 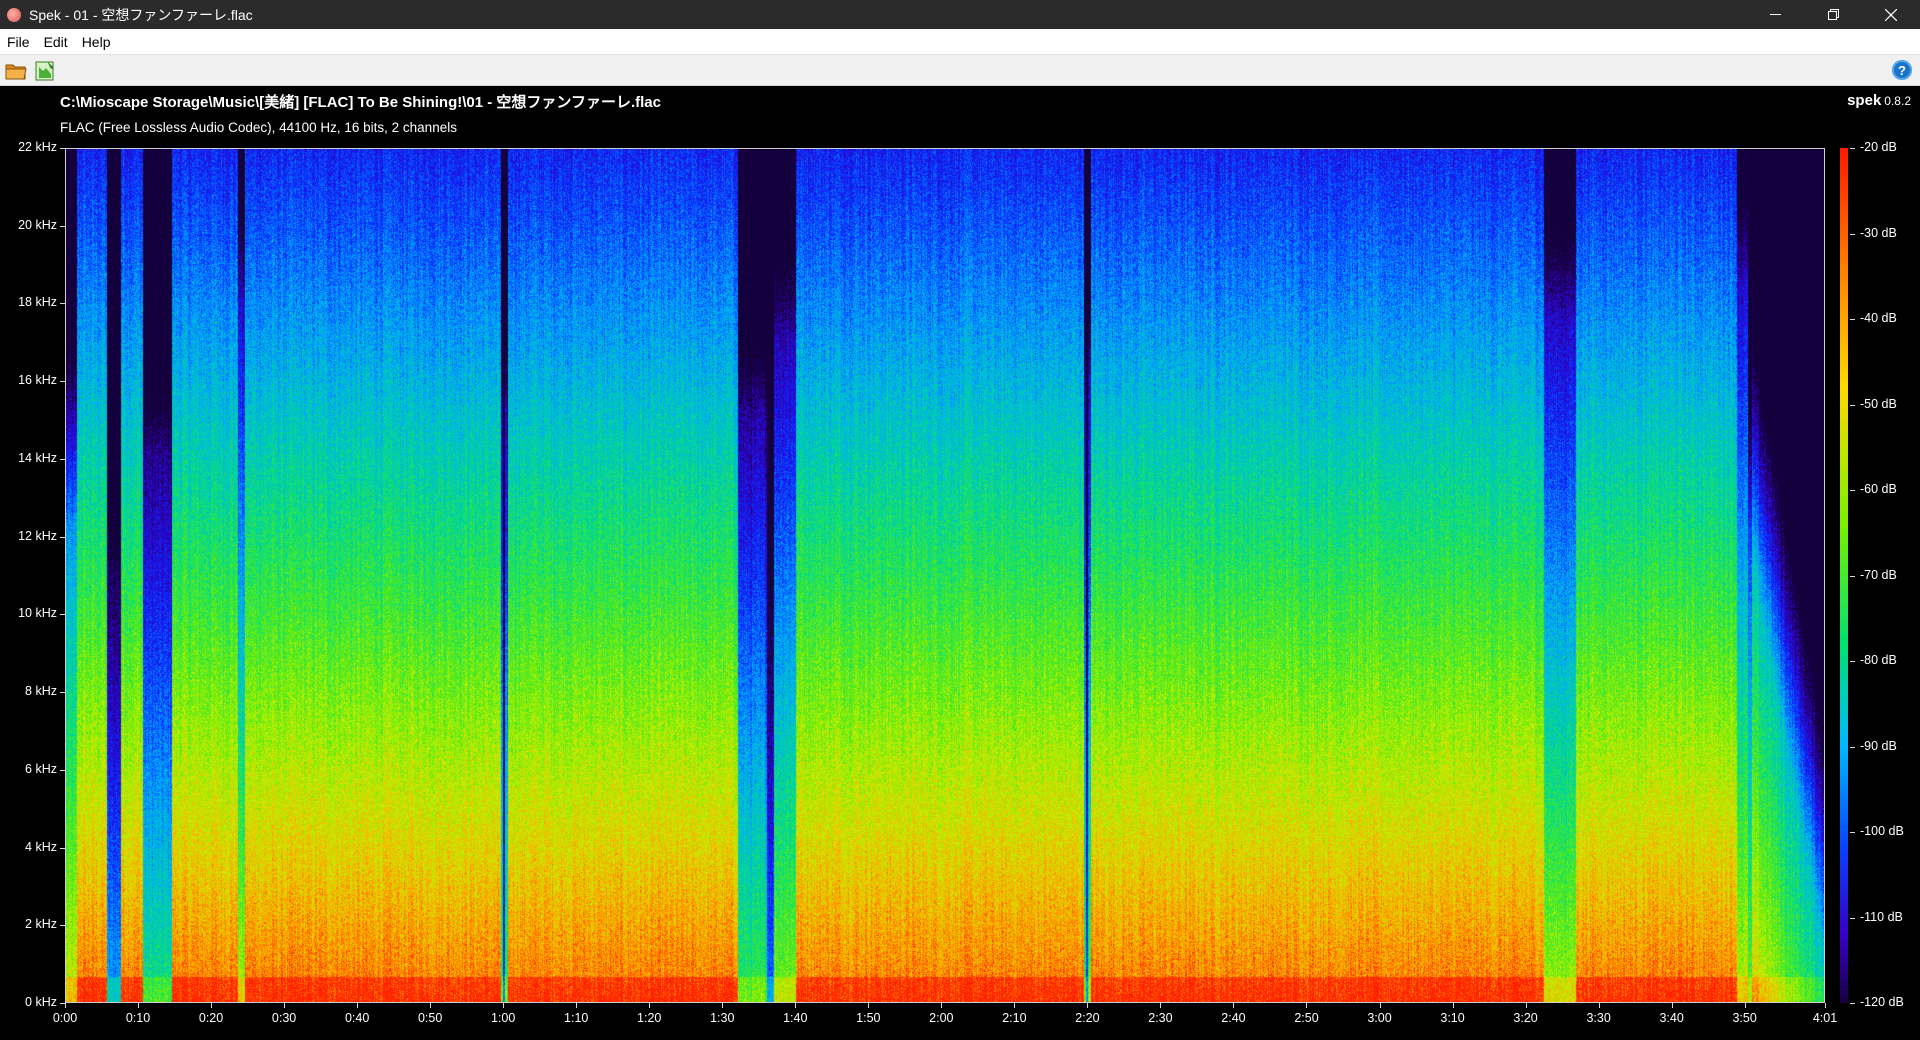 I want to click on time-tick-label: 0:00, so click(x=65, y=1018).